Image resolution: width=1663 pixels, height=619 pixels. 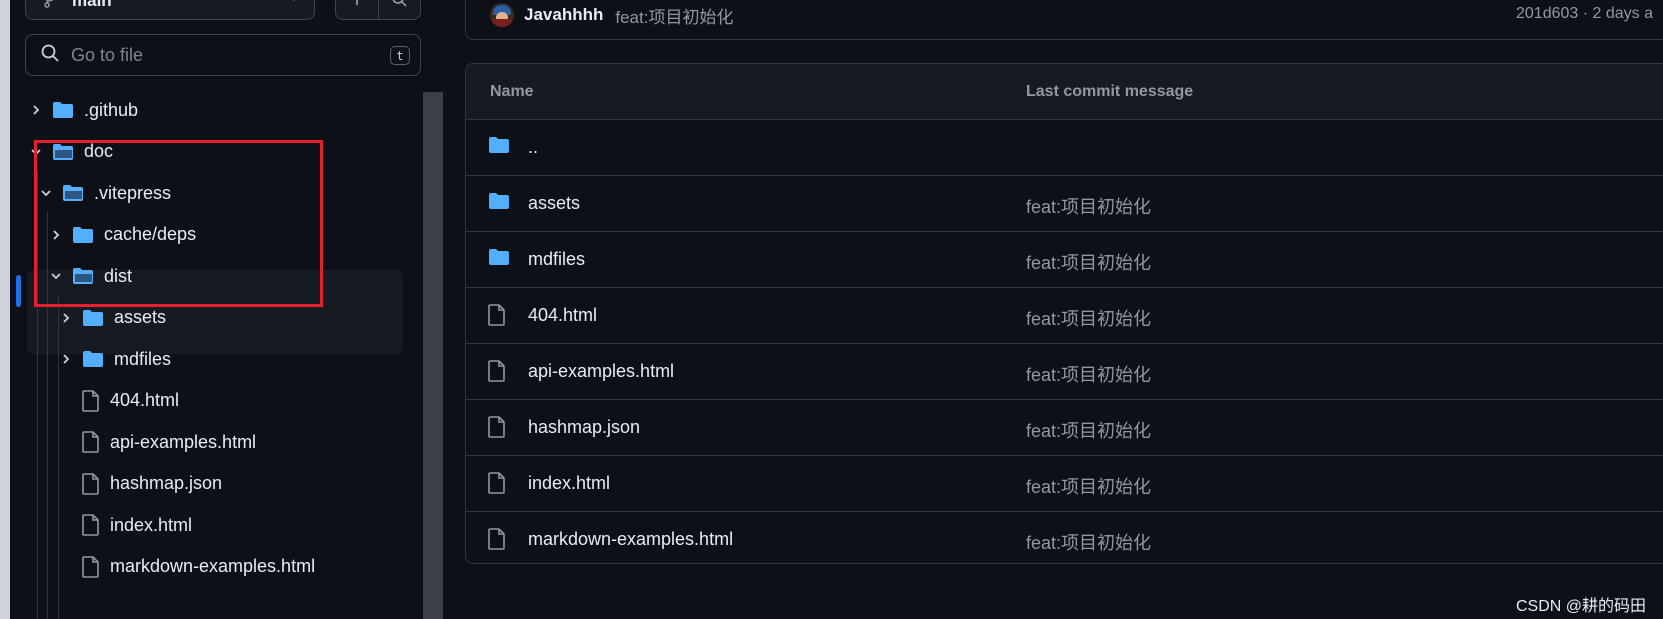 I want to click on window-edge, so click(x=5, y=309).